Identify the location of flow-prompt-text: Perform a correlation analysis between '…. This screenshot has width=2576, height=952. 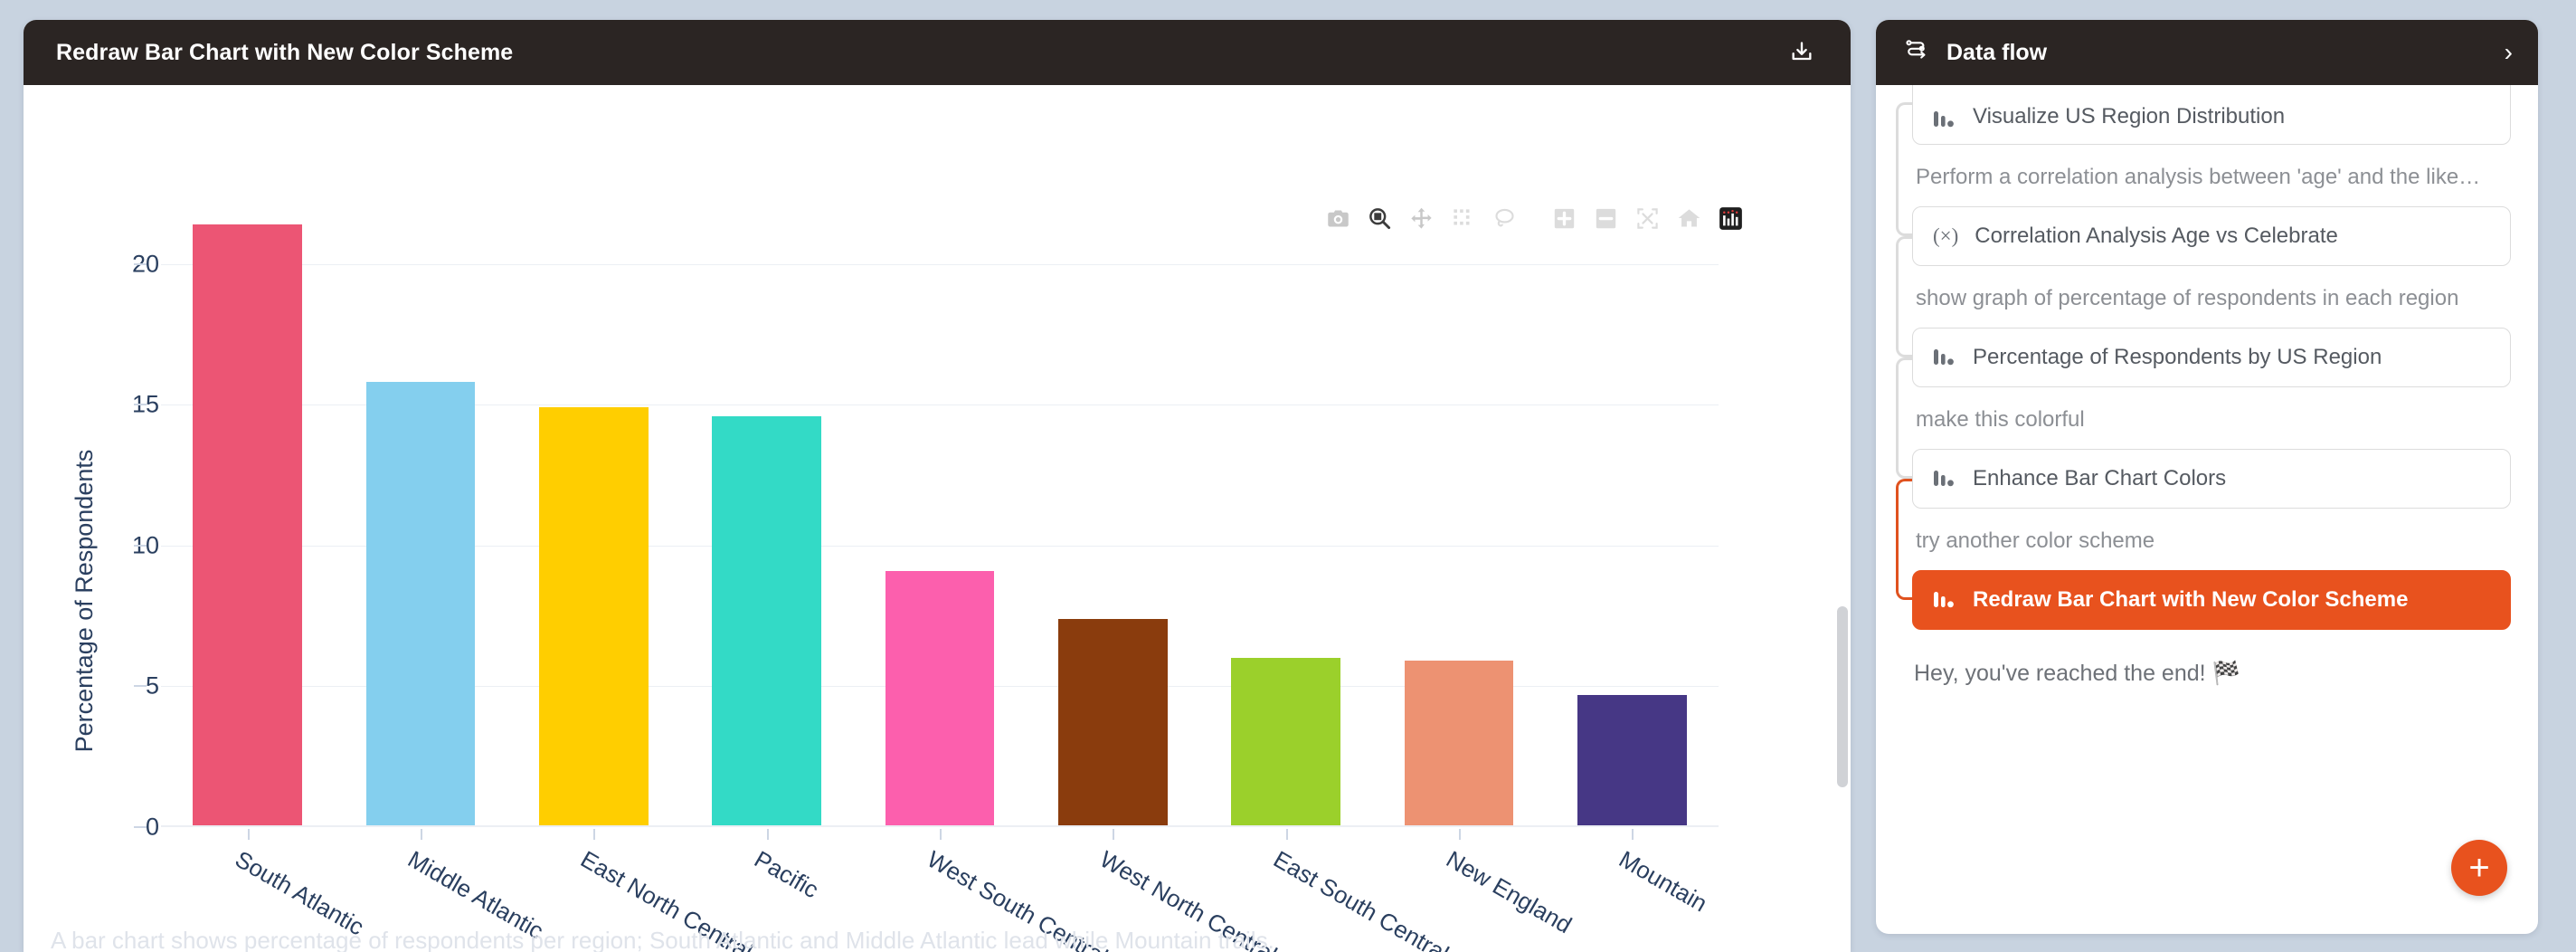
(2198, 177).